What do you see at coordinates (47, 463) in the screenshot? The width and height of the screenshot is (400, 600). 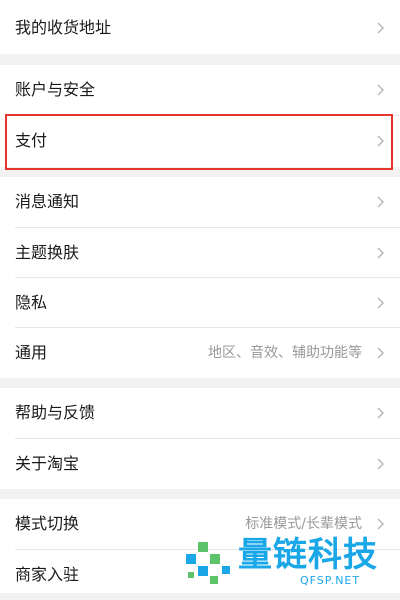 I see `row-label: 关于淘宝` at bounding box center [47, 463].